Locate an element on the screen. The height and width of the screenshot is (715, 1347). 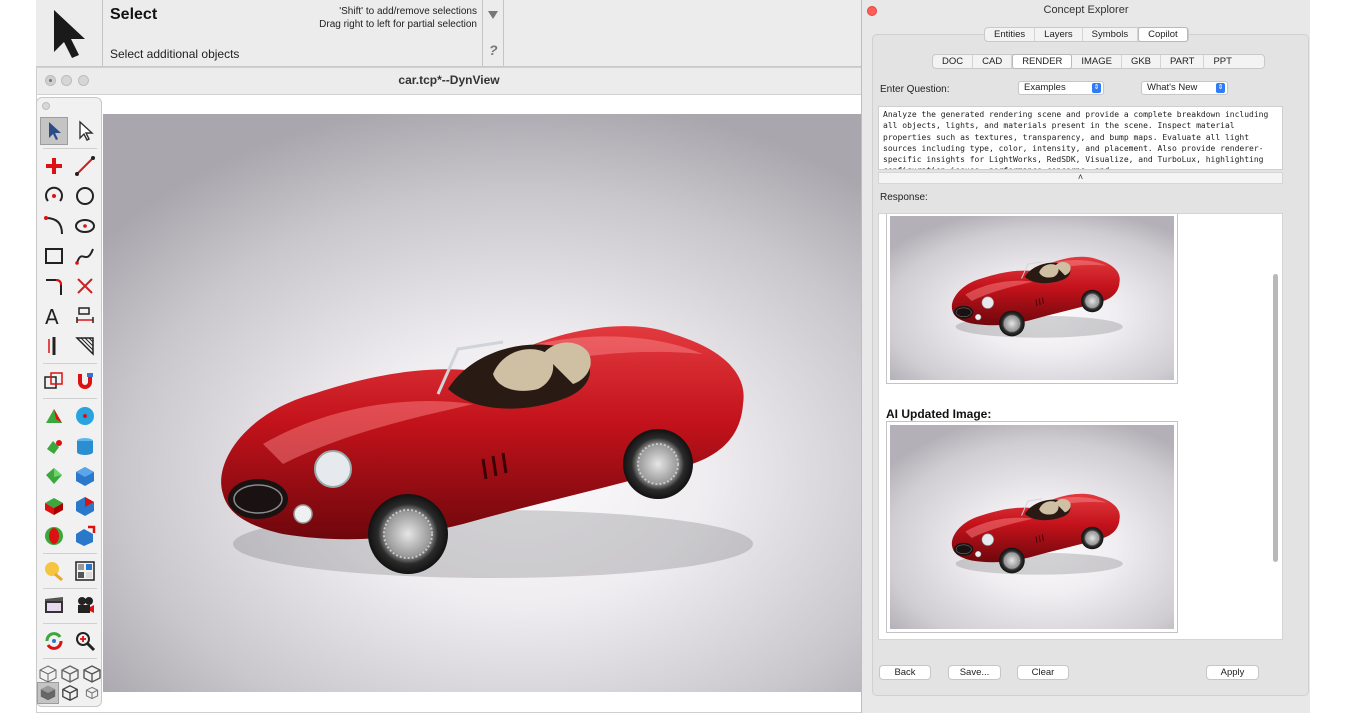
boolean-icon is located at coordinates (54, 536).